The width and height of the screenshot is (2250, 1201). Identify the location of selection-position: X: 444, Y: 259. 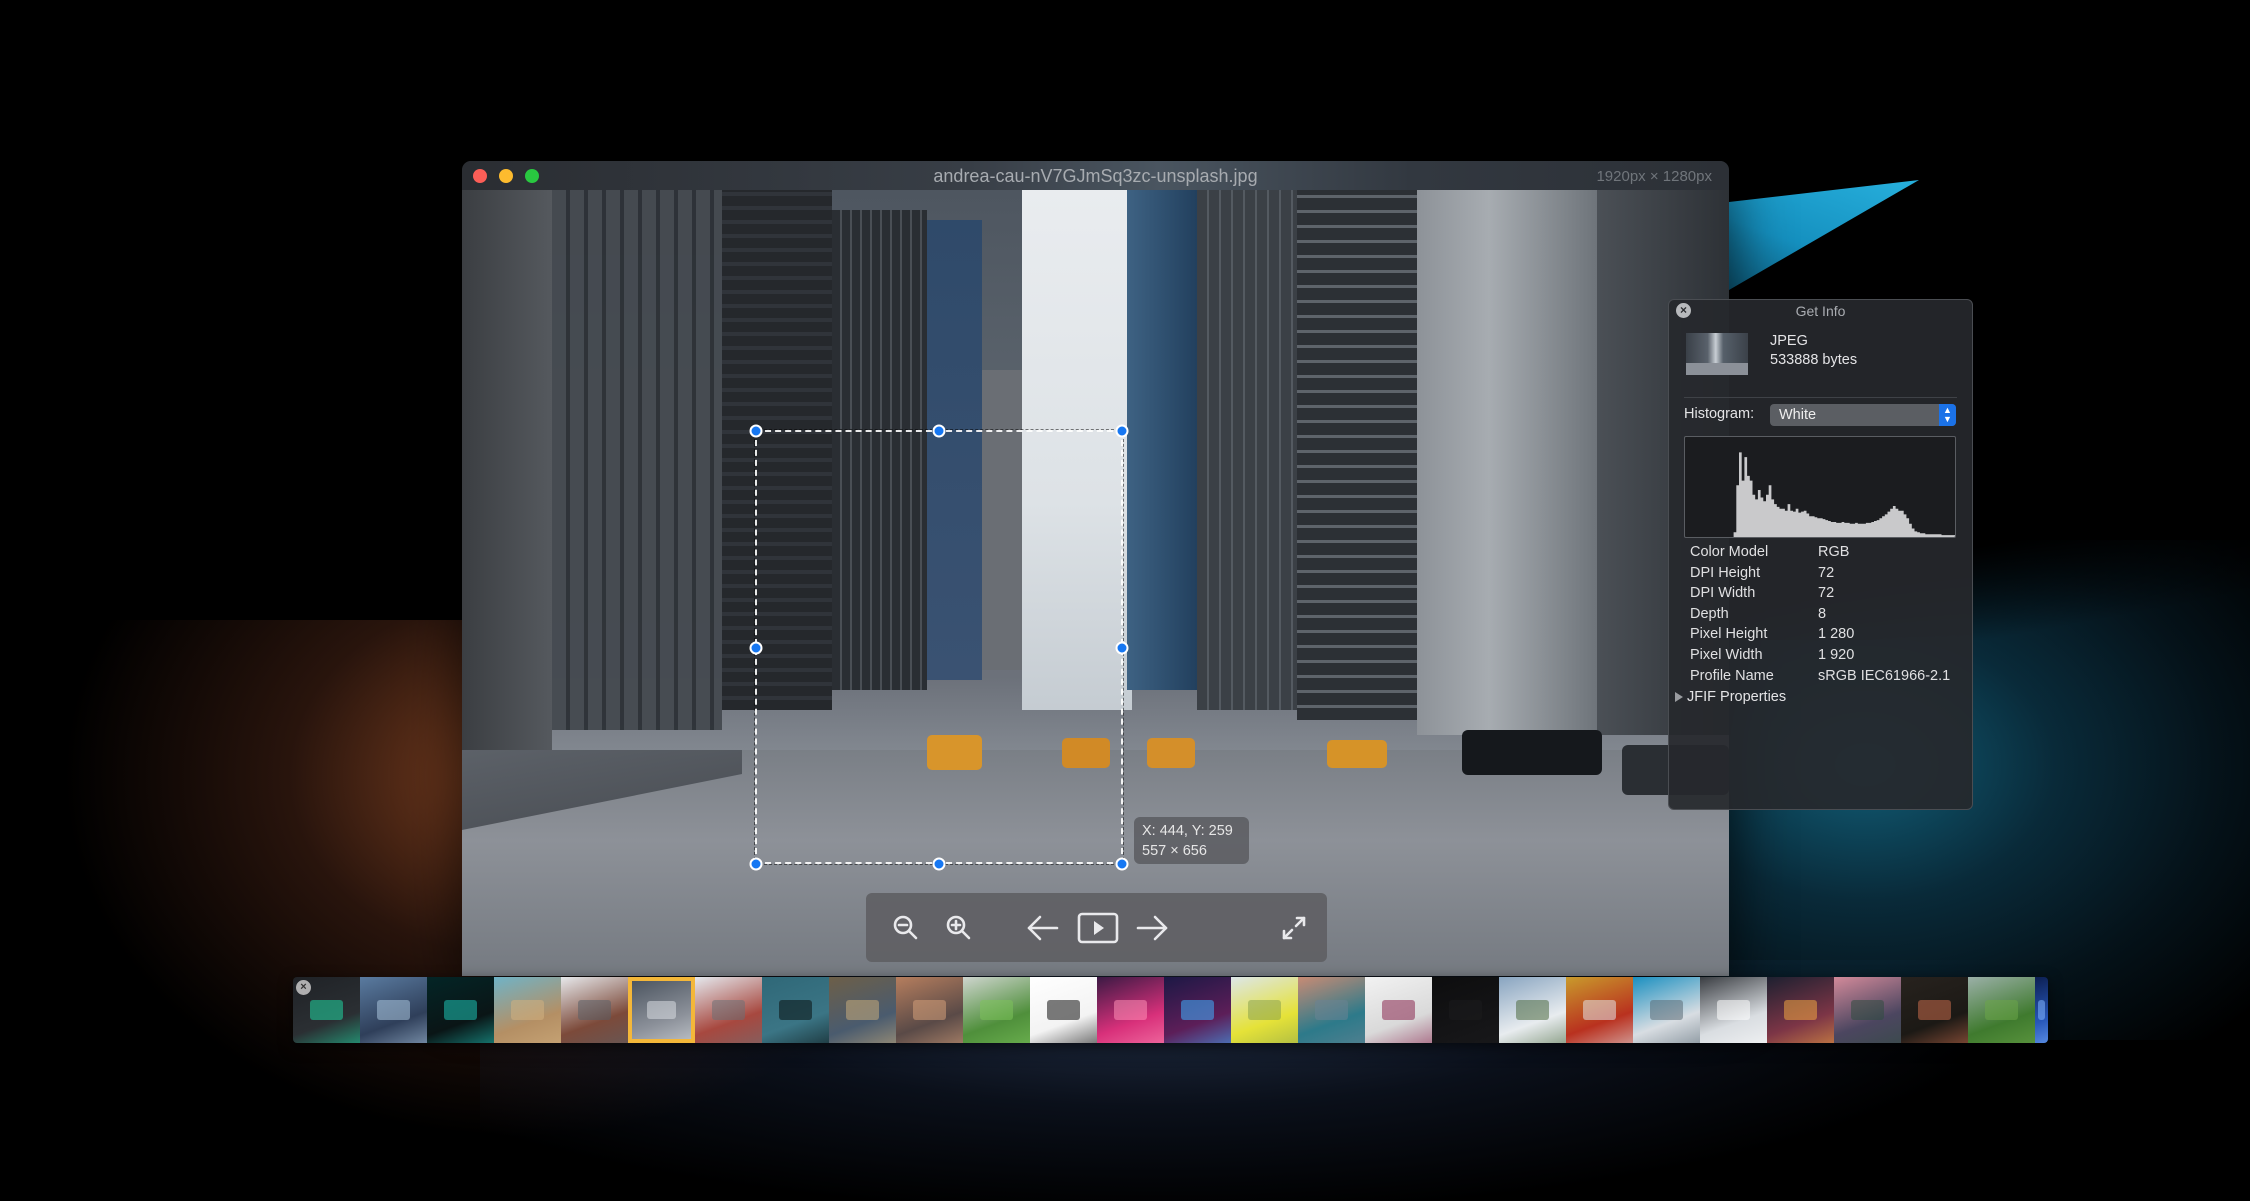
(1187, 831).